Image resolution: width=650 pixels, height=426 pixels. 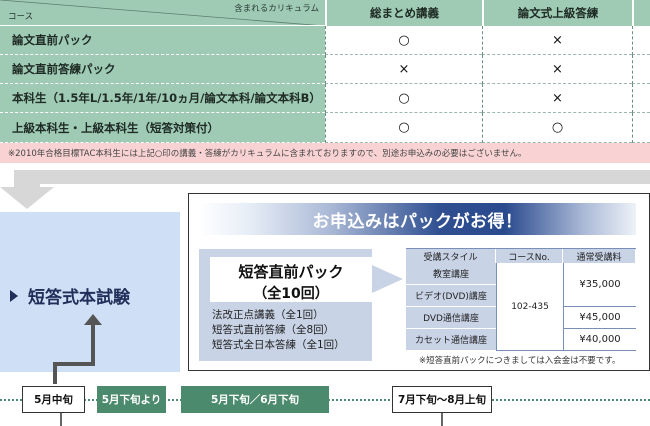 What do you see at coordinates (417, 219) in the screenshot?
I see `promo-banner: お申込みはパックがお得！` at bounding box center [417, 219].